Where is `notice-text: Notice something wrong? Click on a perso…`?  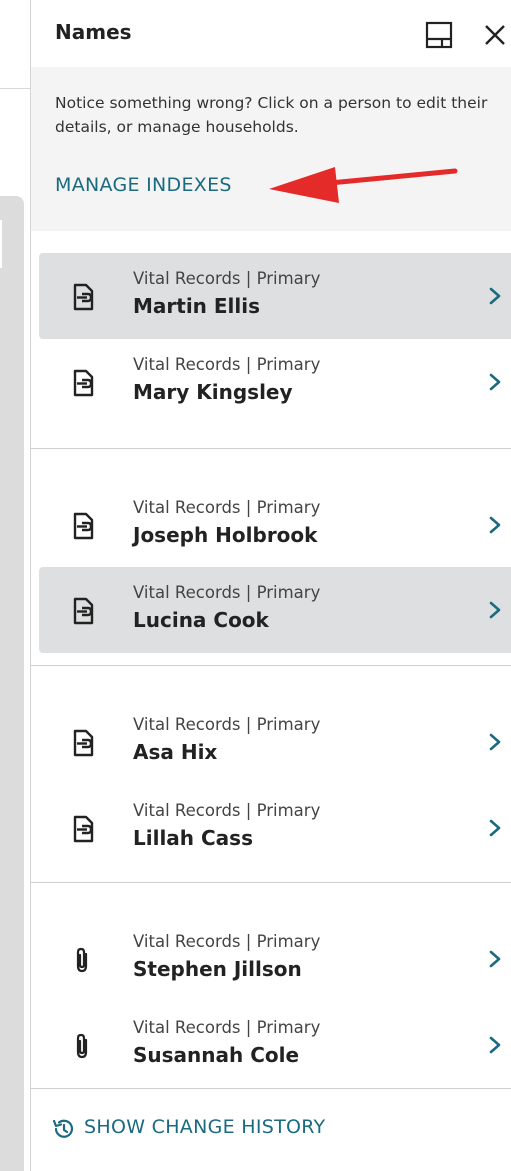 notice-text: Notice something wrong? Click on a perso… is located at coordinates (271, 115).